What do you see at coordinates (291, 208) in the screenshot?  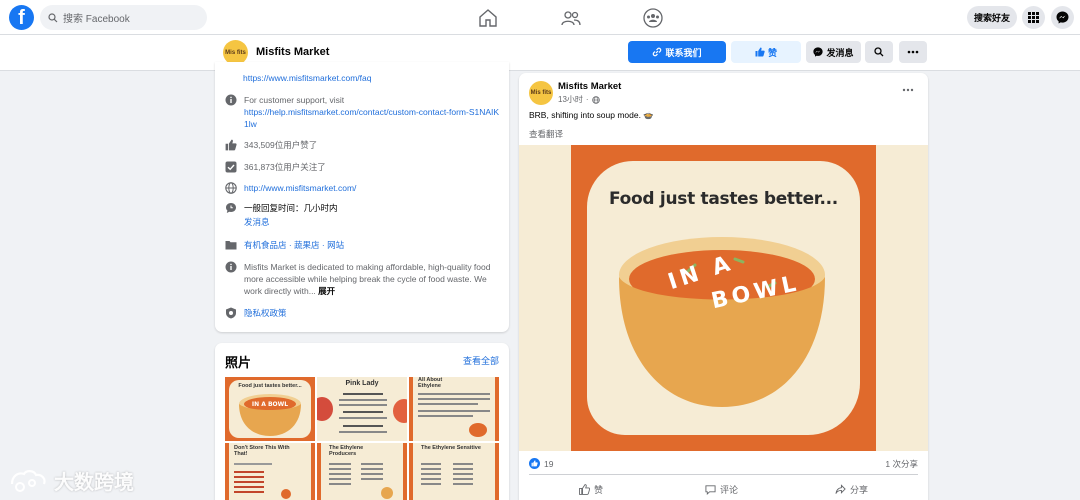 I see `response-time-text: 一般回复时间：几小时内` at bounding box center [291, 208].